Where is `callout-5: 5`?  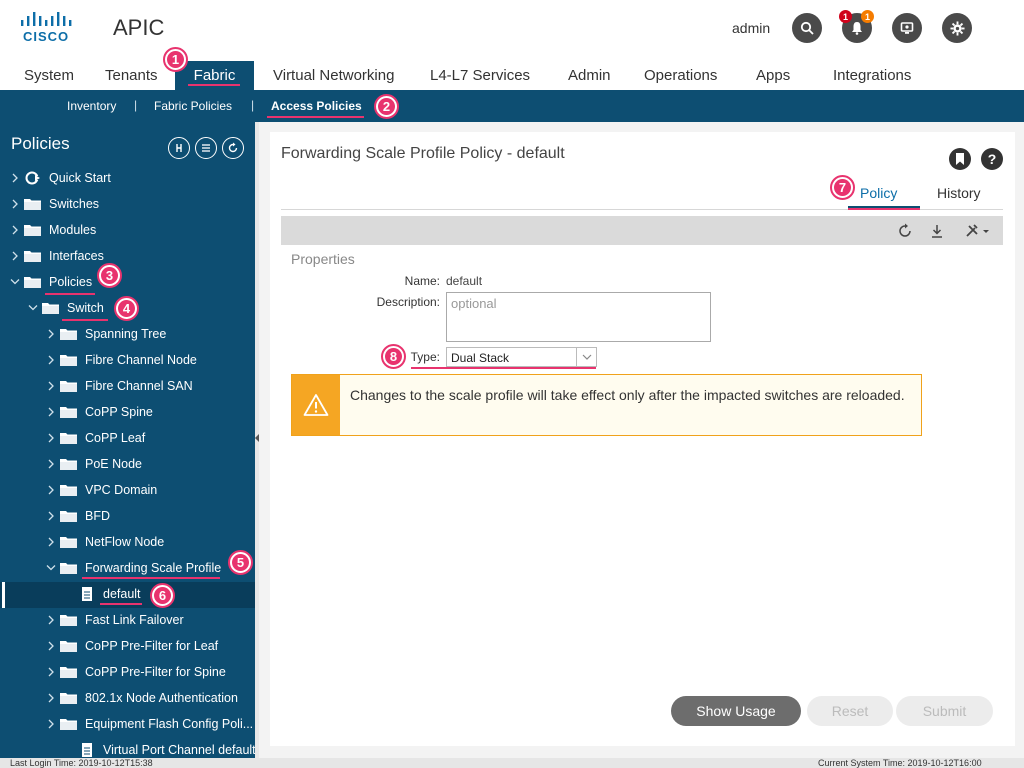 callout-5: 5 is located at coordinates (240, 562).